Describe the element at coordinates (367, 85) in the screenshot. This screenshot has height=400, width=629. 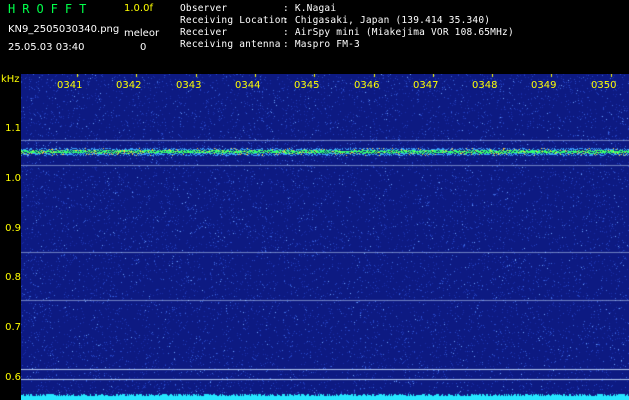
I see `time-tick-label: 0346` at that location.